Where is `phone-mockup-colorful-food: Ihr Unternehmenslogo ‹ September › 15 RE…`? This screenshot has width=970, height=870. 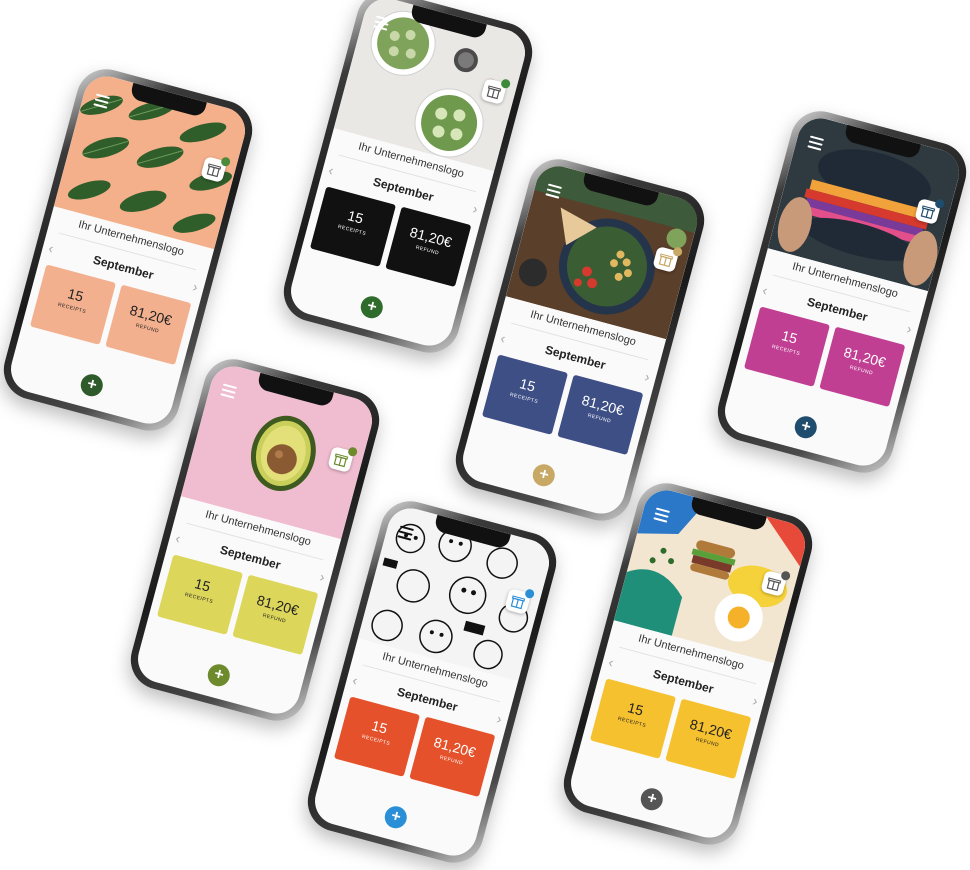
phone-mockup-colorful-food: Ihr Unternehmenslogo ‹ September › 15 RE… is located at coordinates (688, 664).